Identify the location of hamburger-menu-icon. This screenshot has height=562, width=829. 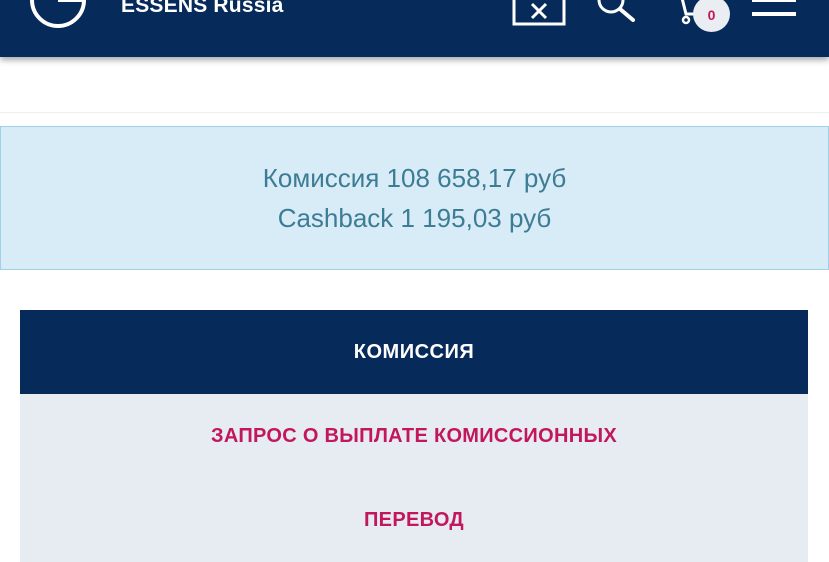
(774, 9).